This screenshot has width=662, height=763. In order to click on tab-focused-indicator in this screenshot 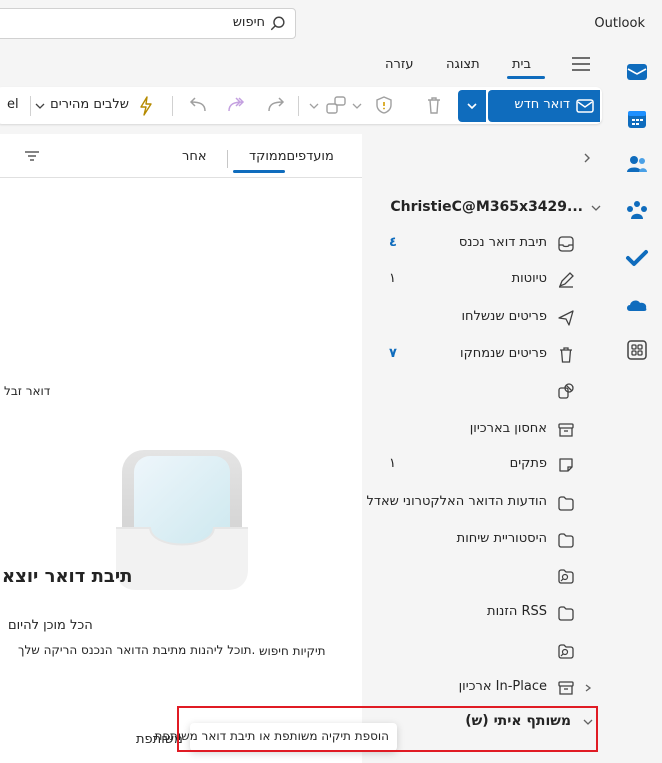, I will do `click(259, 171)`.